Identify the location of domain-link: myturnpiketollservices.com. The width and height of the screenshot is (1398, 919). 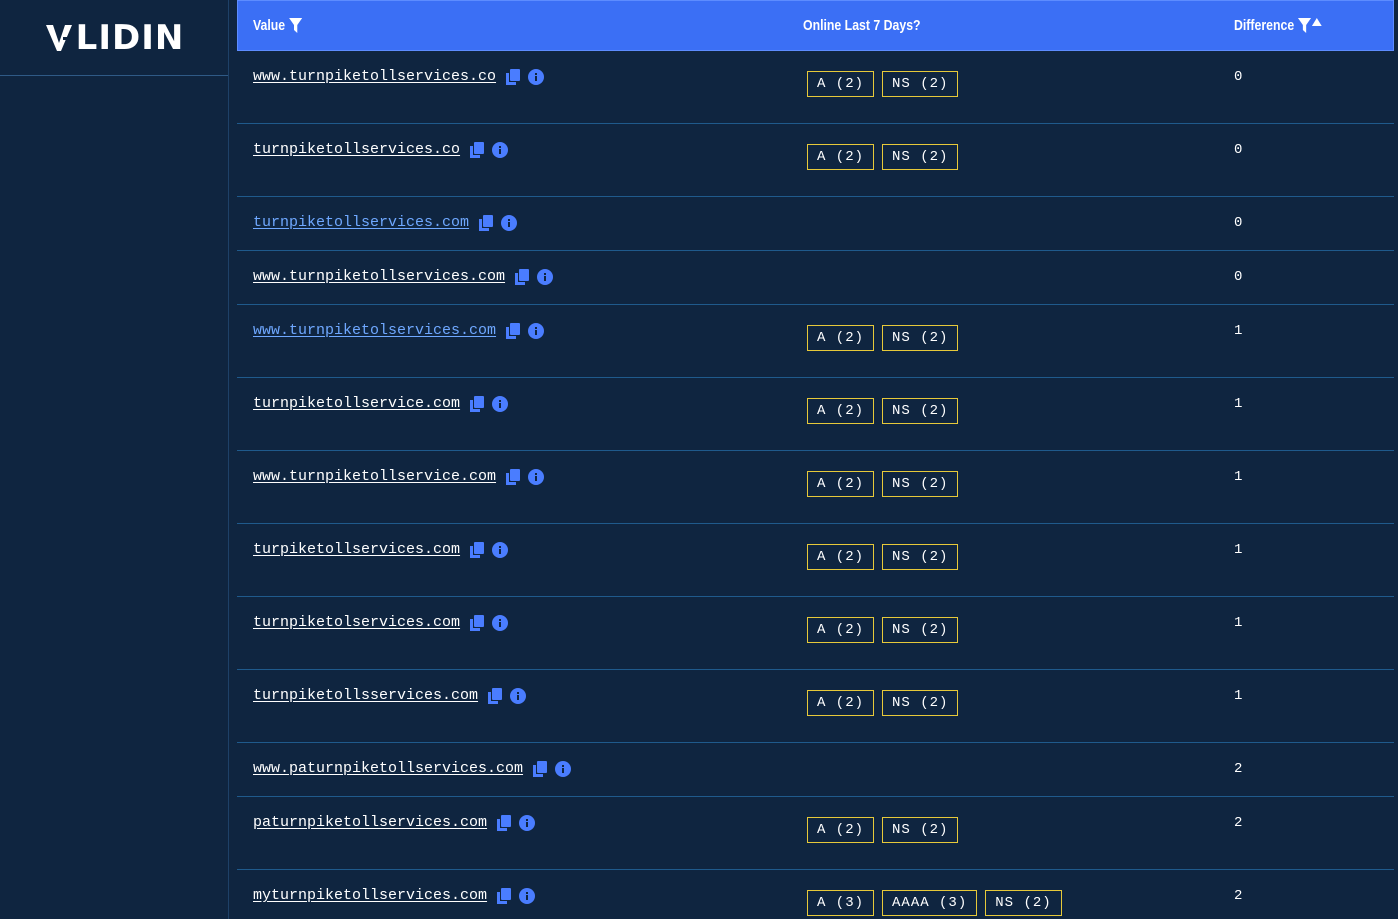
(370, 895).